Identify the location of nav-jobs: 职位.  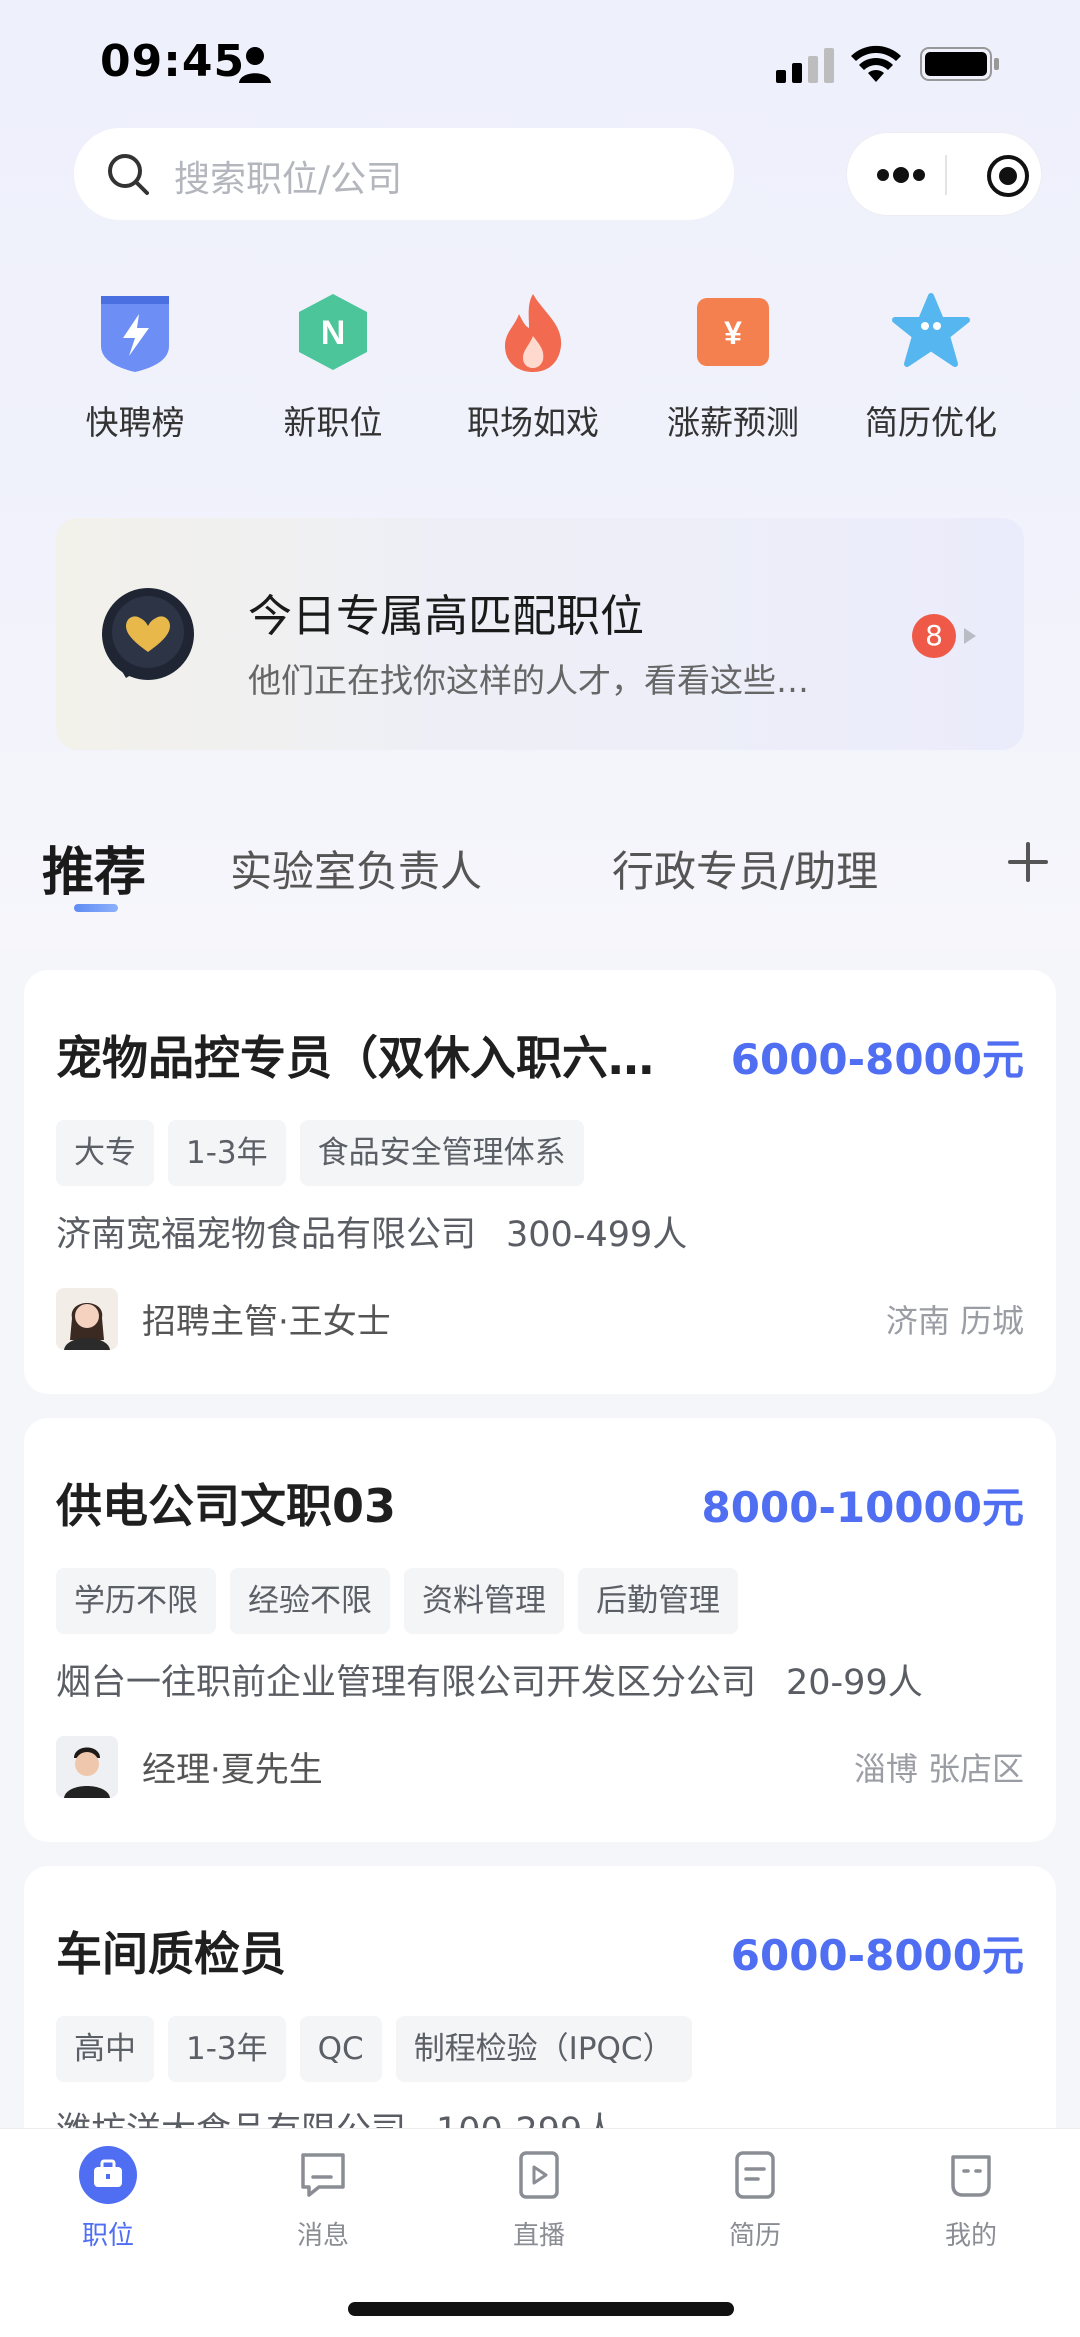
(108, 2198).